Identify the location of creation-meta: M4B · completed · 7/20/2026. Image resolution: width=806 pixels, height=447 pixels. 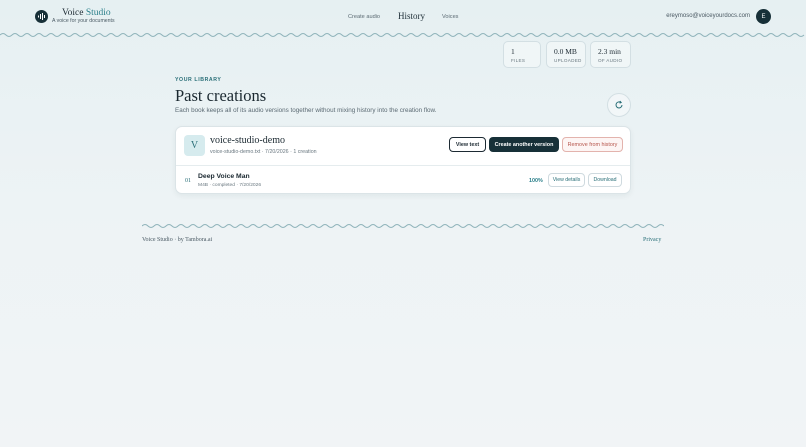
(230, 185).